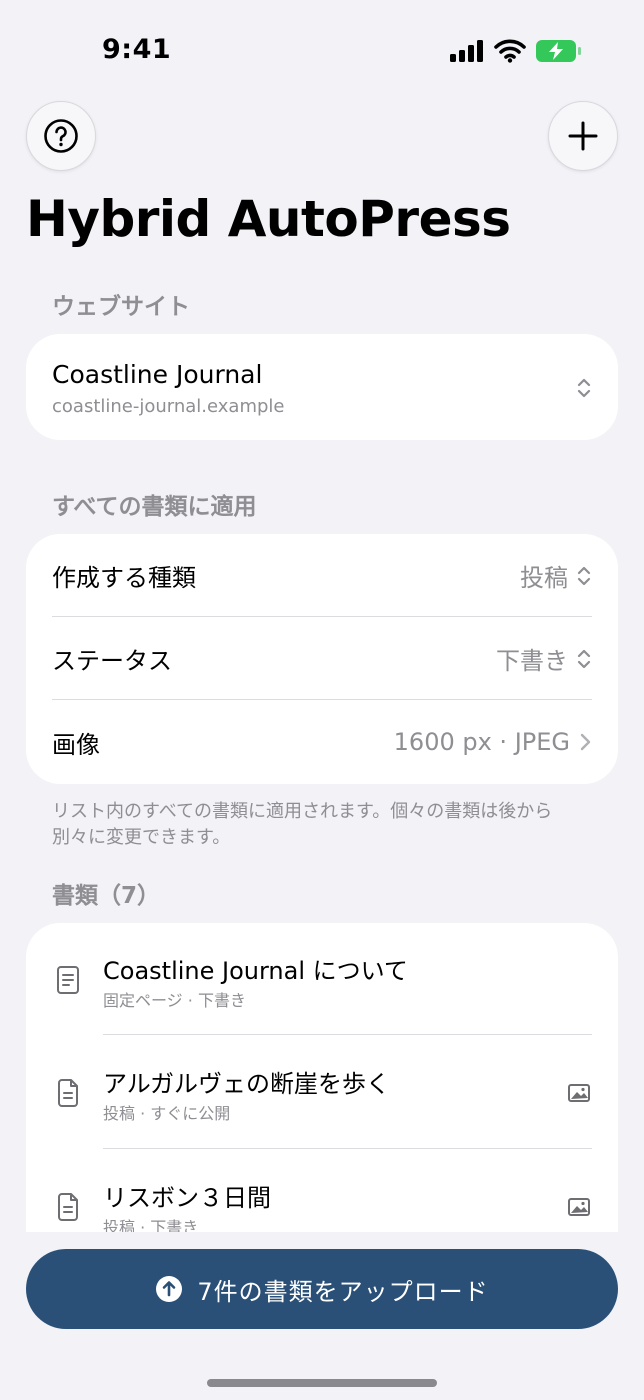  Describe the element at coordinates (481, 742) in the screenshot. I see `image-value: 1600 px · JPEG` at that location.